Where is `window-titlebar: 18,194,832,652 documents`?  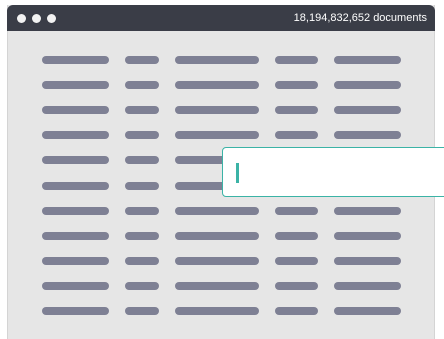
window-titlebar: 18,194,832,652 documents is located at coordinates (221, 18).